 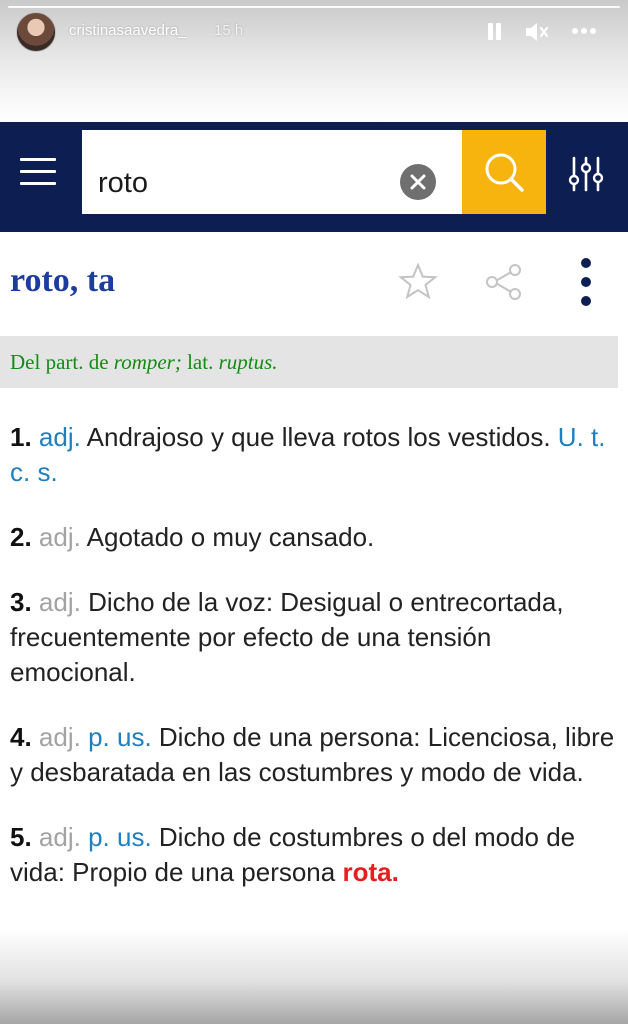 I want to click on search-query: roto, so click(x=123, y=183).